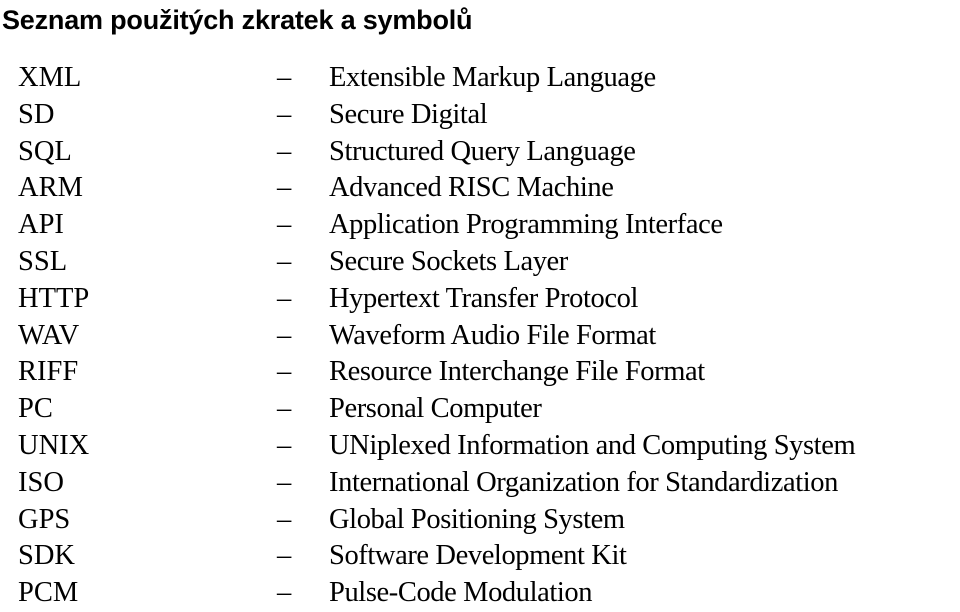 The height and width of the screenshot is (612, 960). I want to click on list-item: SQL – Structured Query Language, so click(480, 152).